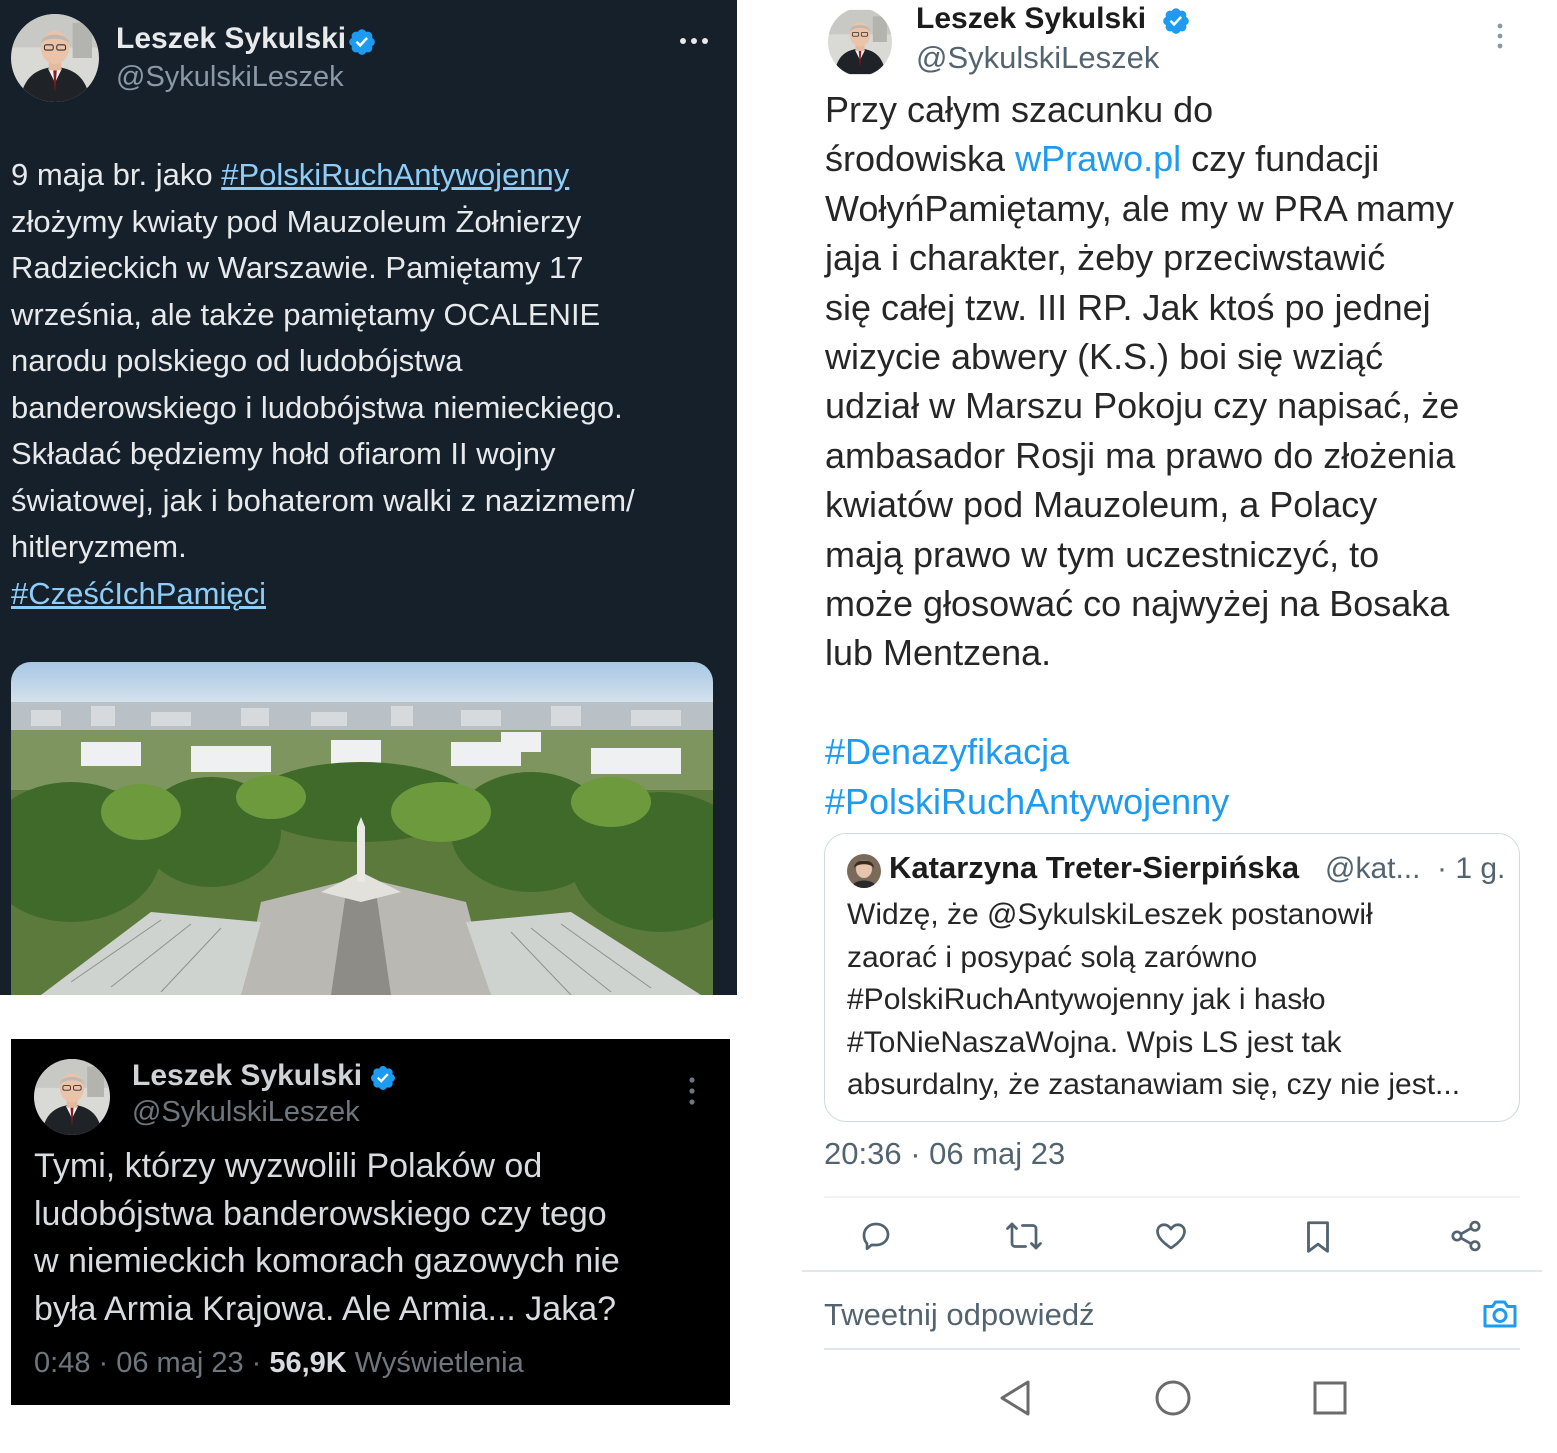  I want to click on quoted-time: · 1 g., so click(1471, 868).